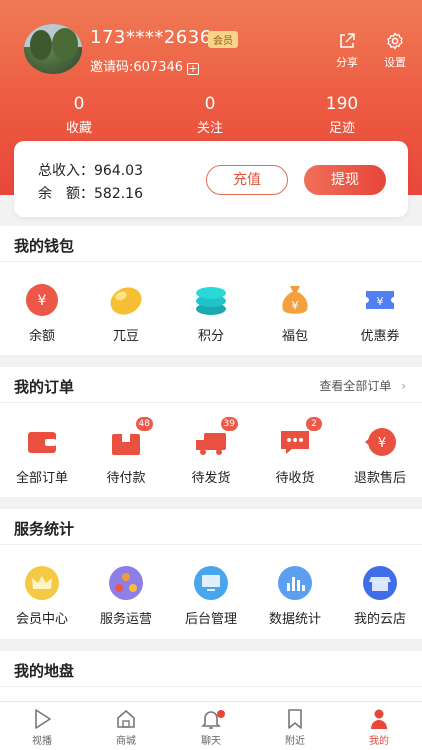 This screenshot has height=750, width=422. Describe the element at coordinates (210, 336) in the screenshot. I see `wallet-item-label: 积分` at that location.